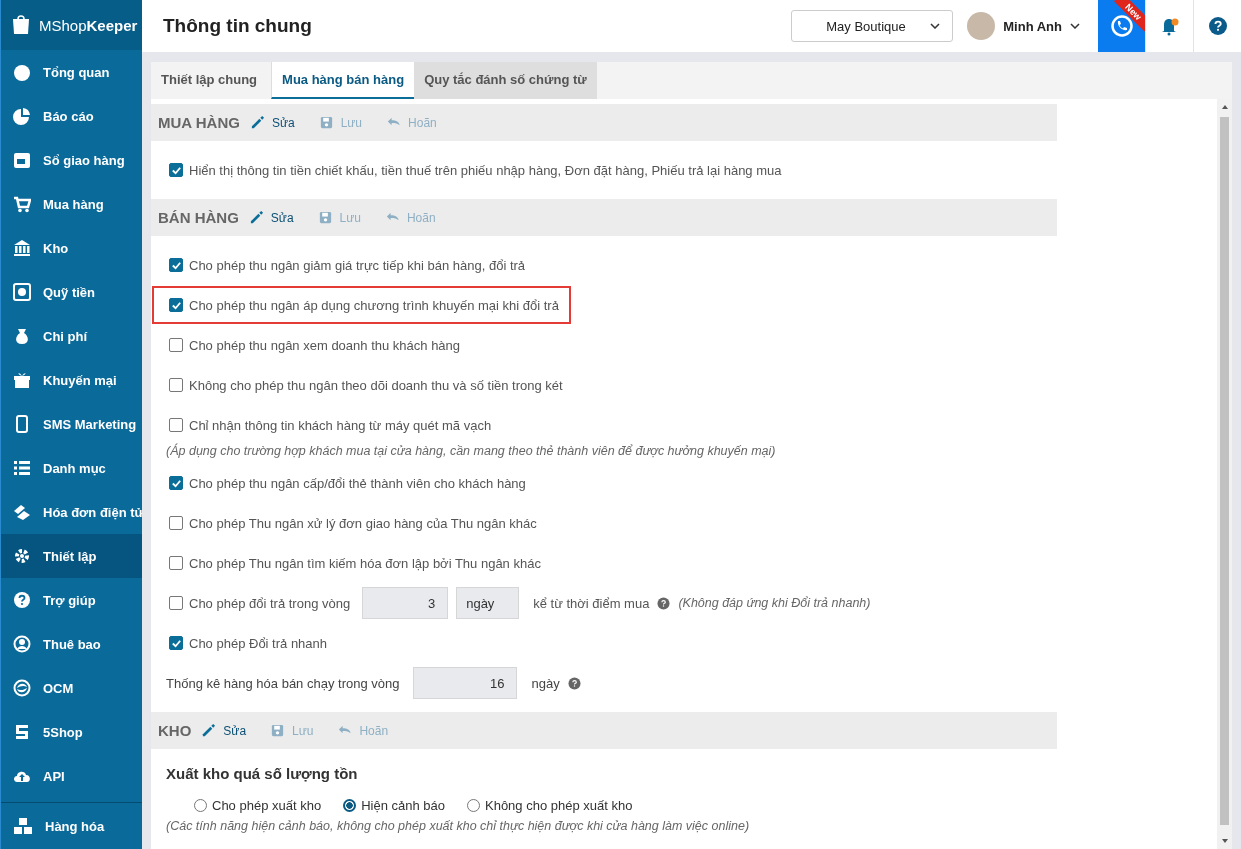 The width and height of the screenshot is (1241, 849). I want to click on avatar, so click(981, 26).